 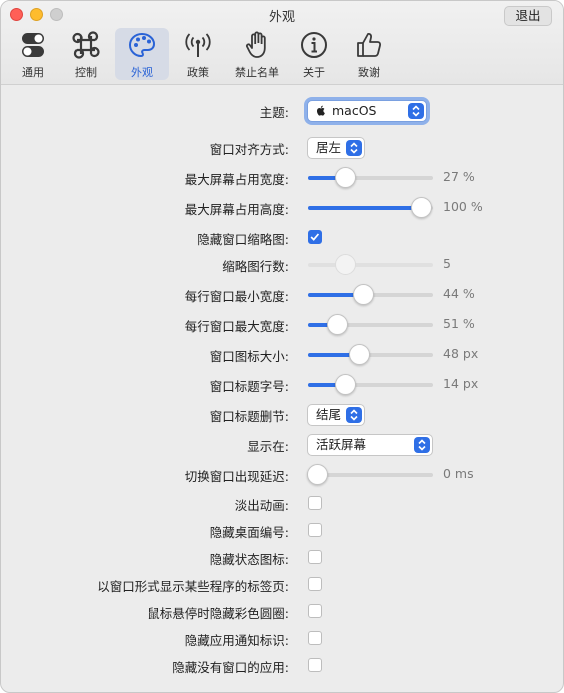 I want to click on title-bar: 外观 退出 通用 控制 外观 政策 禁止名单 关于 致谢, so click(x=282, y=43).